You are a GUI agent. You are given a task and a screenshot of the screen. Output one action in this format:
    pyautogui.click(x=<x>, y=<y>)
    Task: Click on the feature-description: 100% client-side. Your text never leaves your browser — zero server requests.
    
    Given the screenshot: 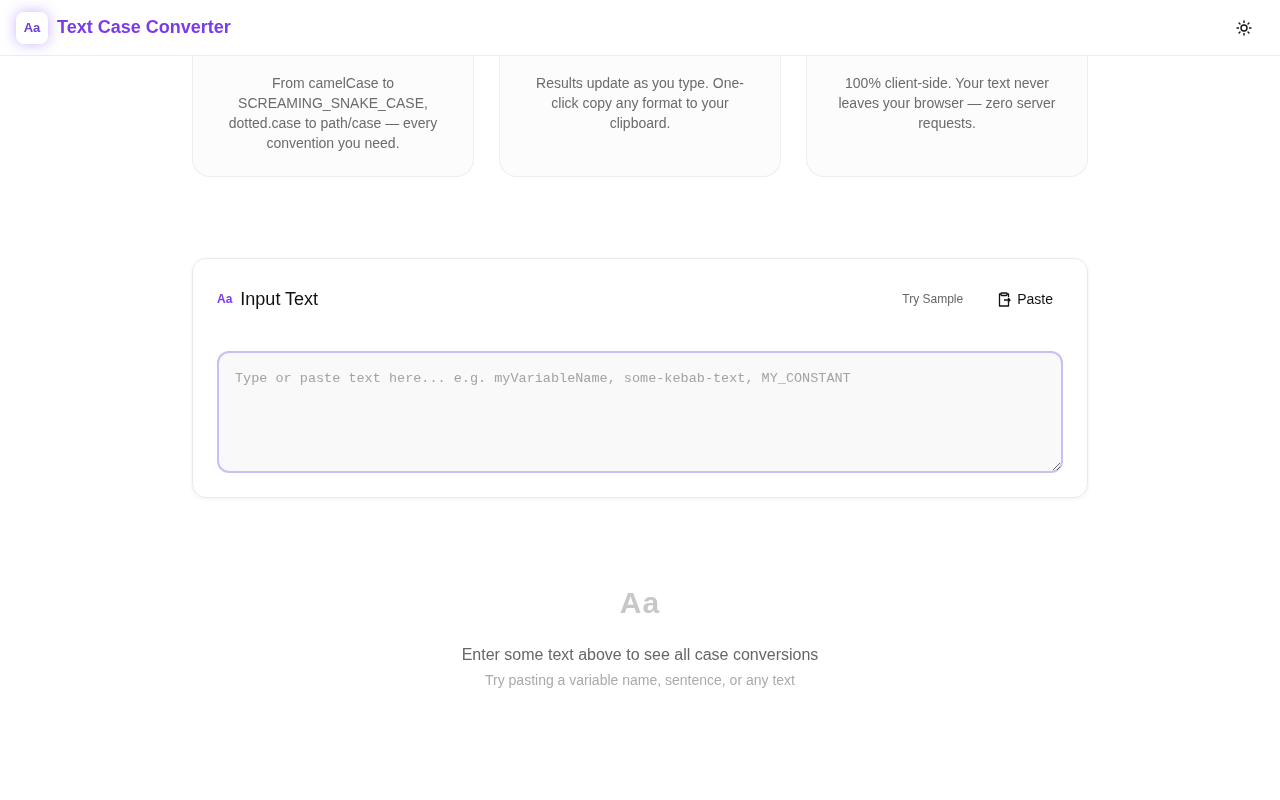 What is the action you would take?
    pyautogui.click(x=947, y=103)
    